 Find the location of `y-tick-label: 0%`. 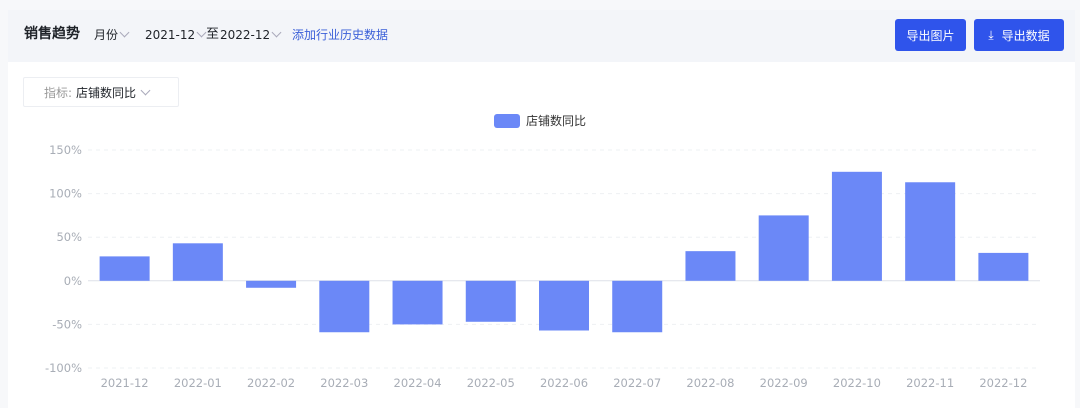

y-tick-label: 0% is located at coordinates (73, 281).